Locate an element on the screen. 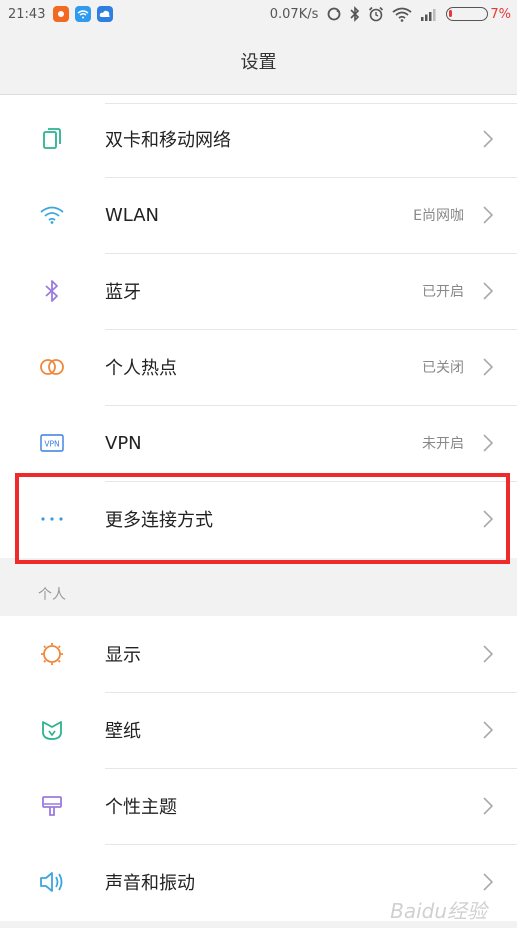 The height and width of the screenshot is (928, 517). settings-item-value: 未开启 is located at coordinates (443, 444).